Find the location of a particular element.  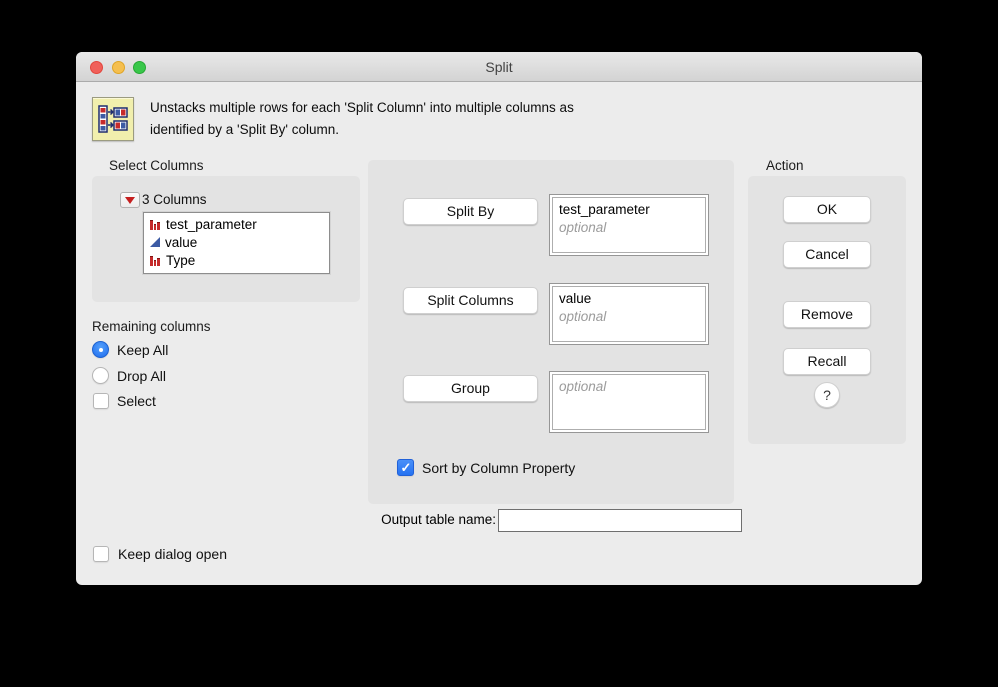

continuous-icon is located at coordinates (155, 242).